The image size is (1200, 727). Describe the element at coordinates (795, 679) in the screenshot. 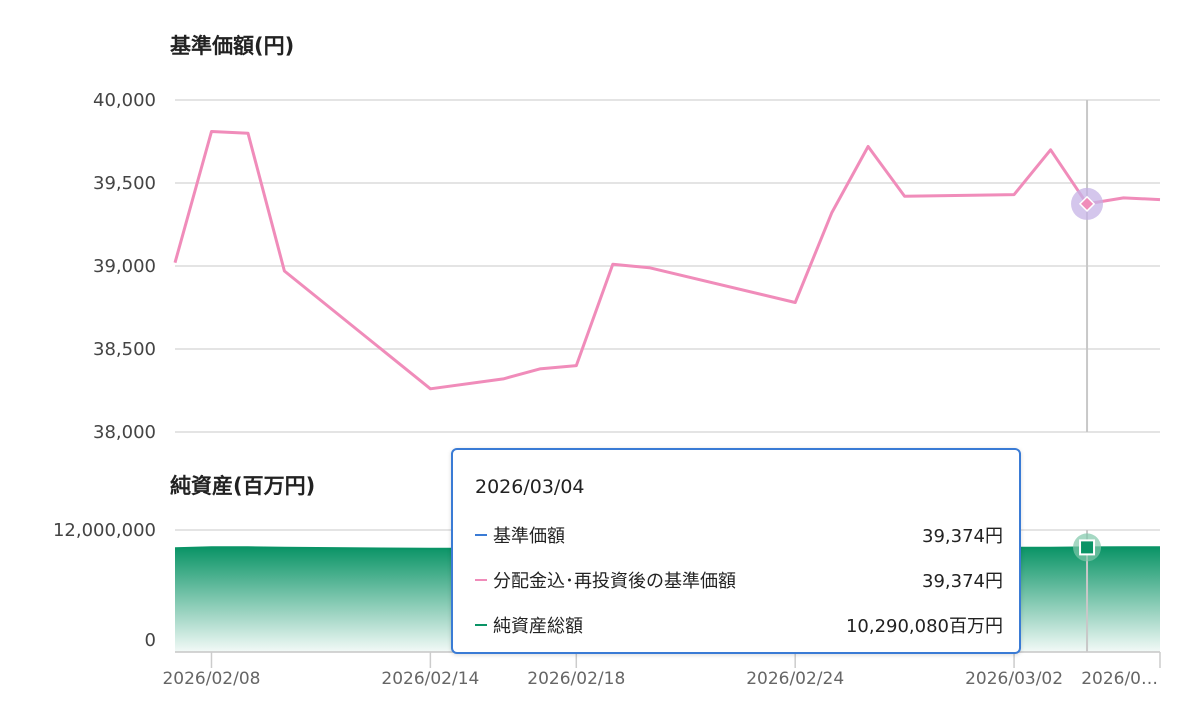

I see `x-tick-label: 2026/02/24` at that location.